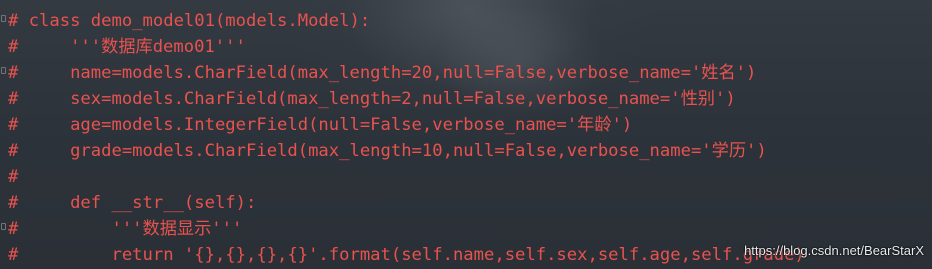  What do you see at coordinates (132, 203) in the screenshot?
I see `code-line: # def __str__(self):` at bounding box center [132, 203].